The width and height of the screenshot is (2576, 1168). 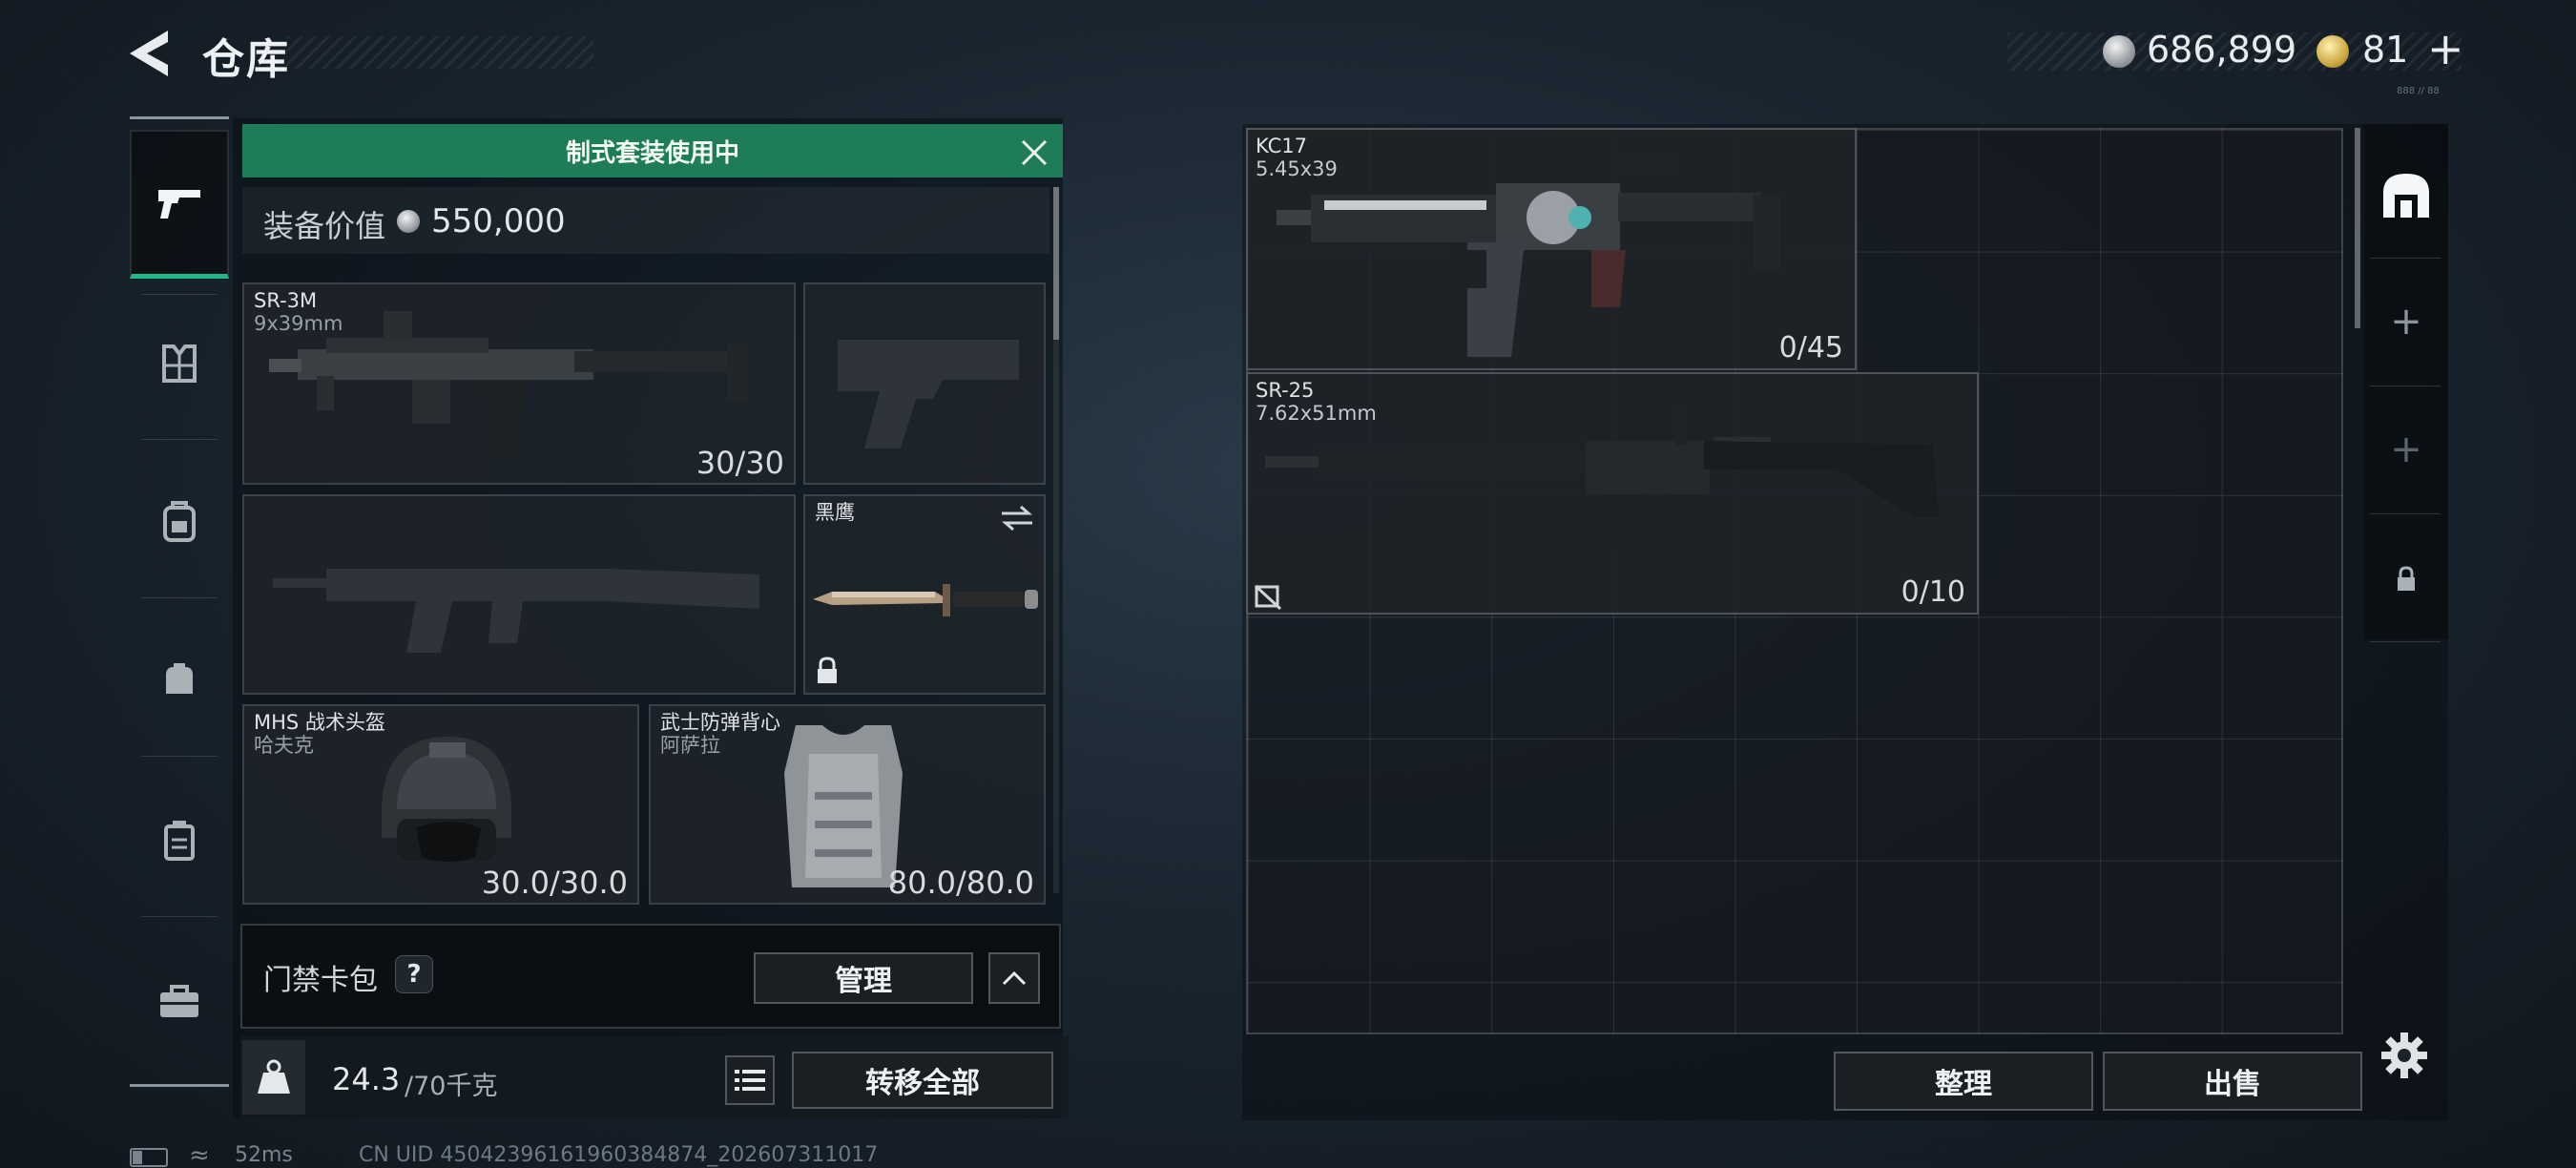 I want to click on settings-button, so click(x=2404, y=1055).